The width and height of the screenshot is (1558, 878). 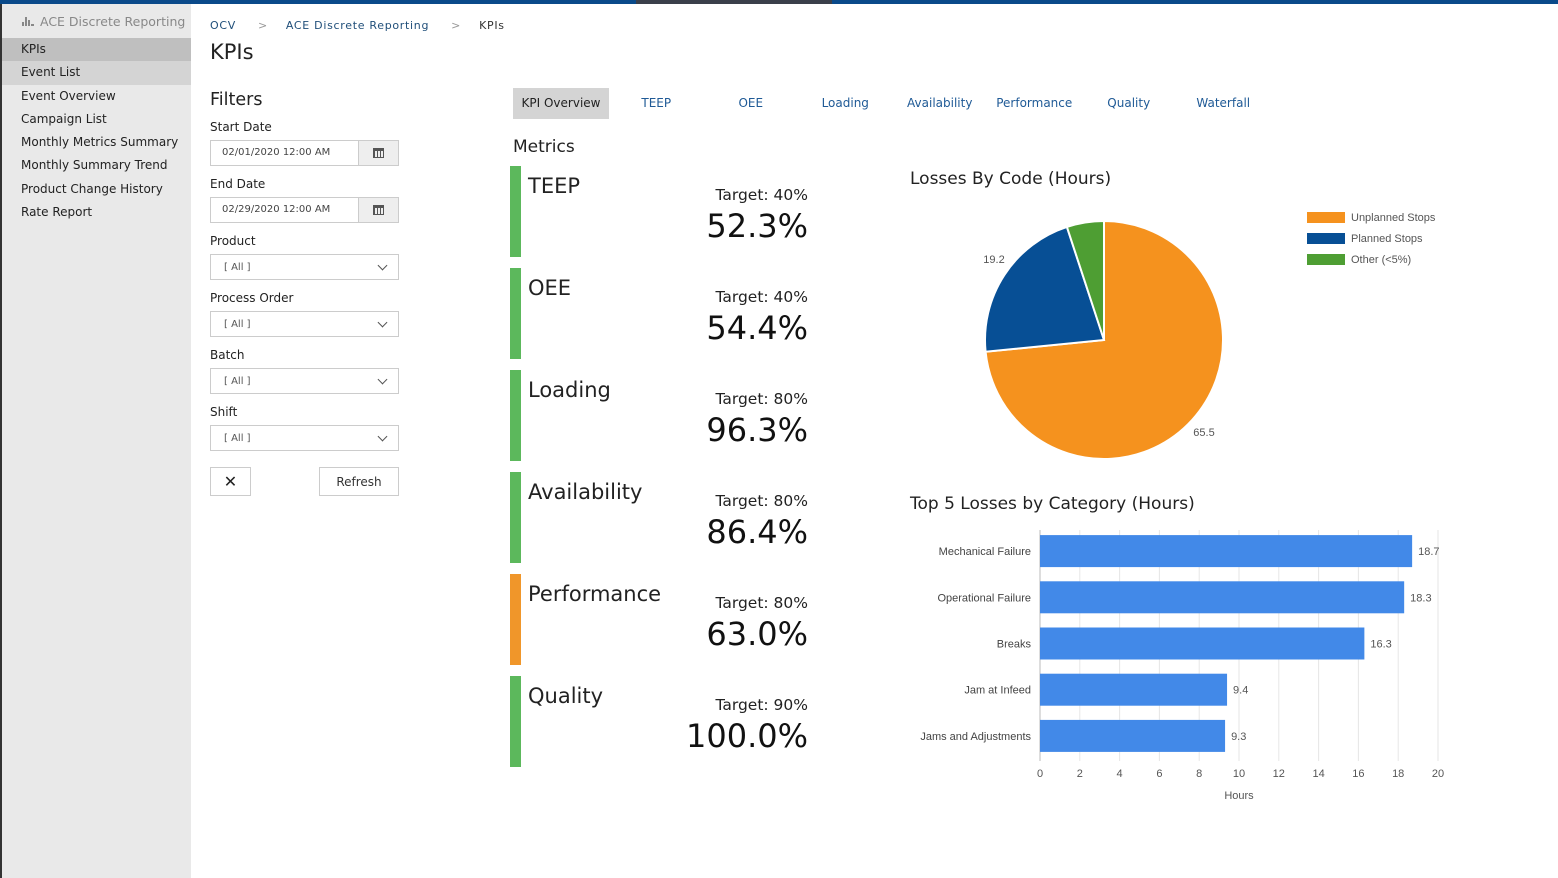 What do you see at coordinates (660, 313) in the screenshot?
I see `metric-card-oee: OEE Target: 40% 54.4%` at bounding box center [660, 313].